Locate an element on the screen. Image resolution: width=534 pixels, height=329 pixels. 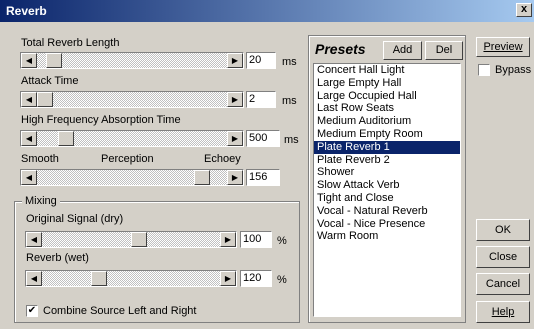
reverb-wet-field: 120 is located at coordinates (256, 278).